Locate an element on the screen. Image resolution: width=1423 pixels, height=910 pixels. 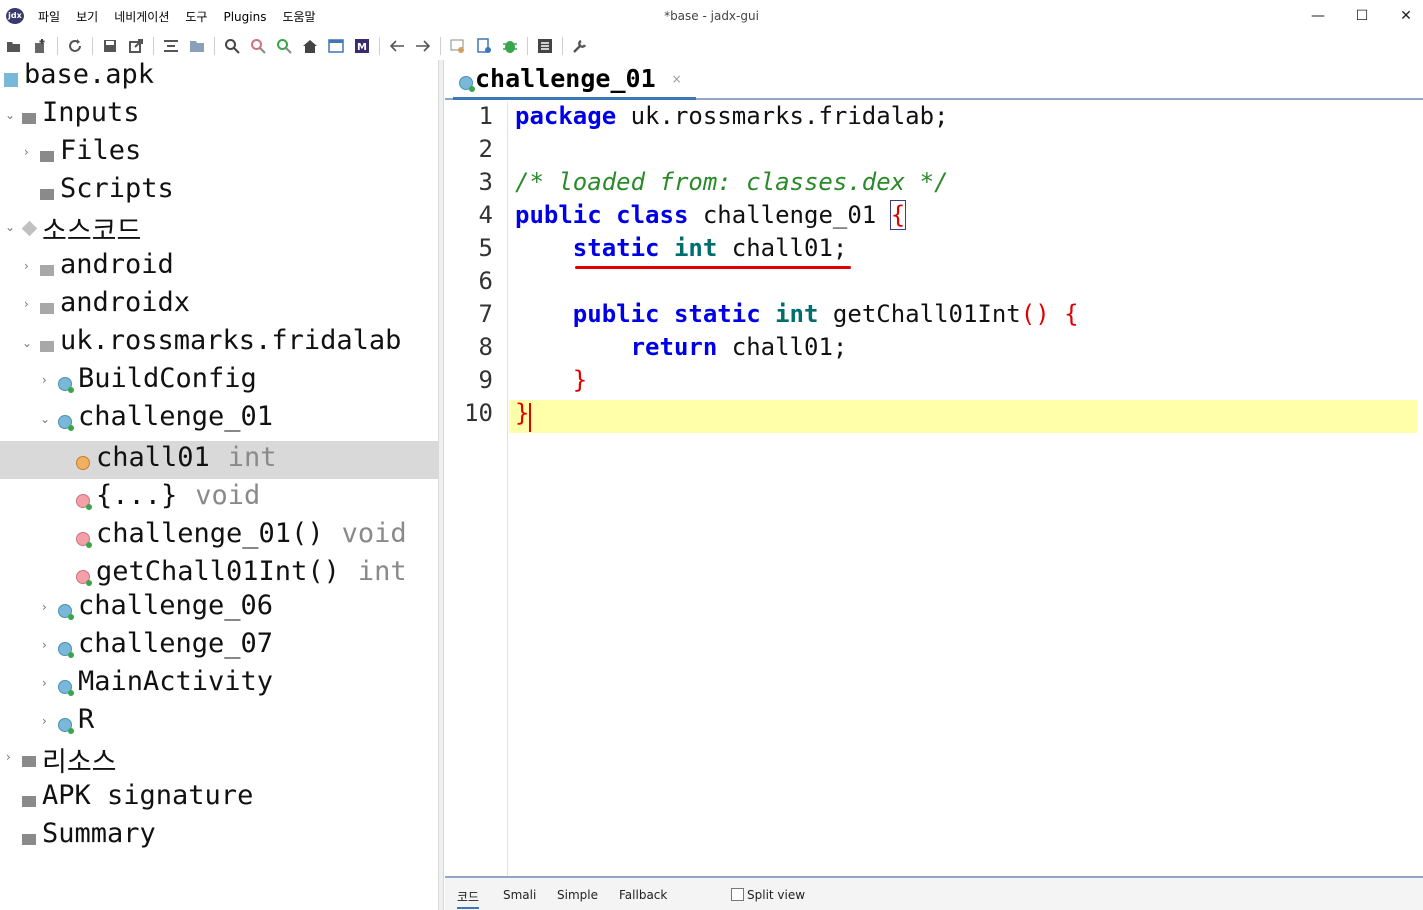
tree-node-apk-signature: APK signature is located at coordinates (219, 798).